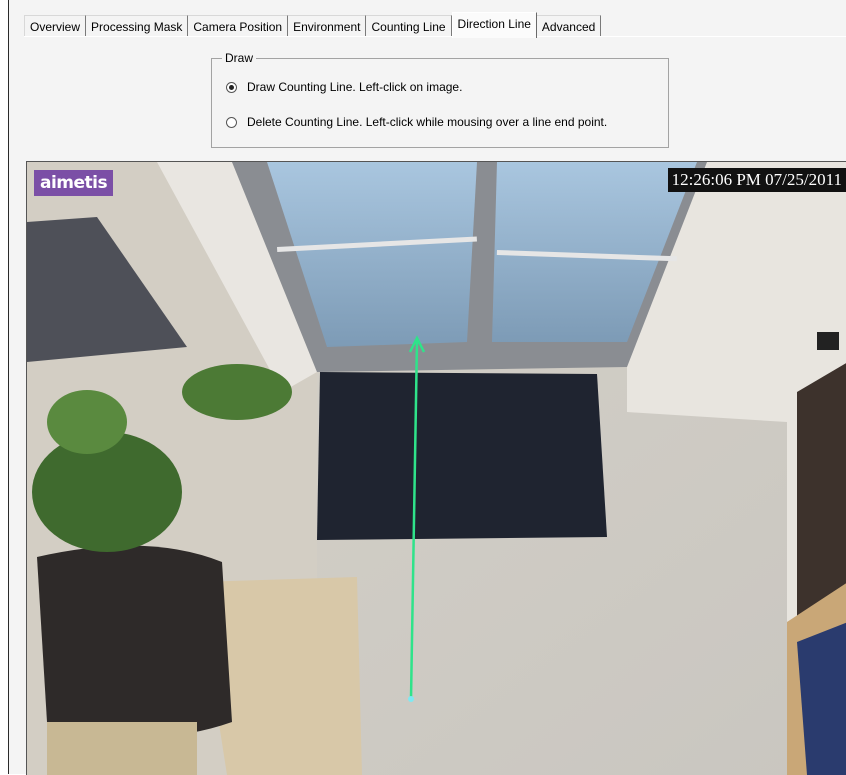 The height and width of the screenshot is (775, 846). I want to click on floor-mat, so click(462, 456).